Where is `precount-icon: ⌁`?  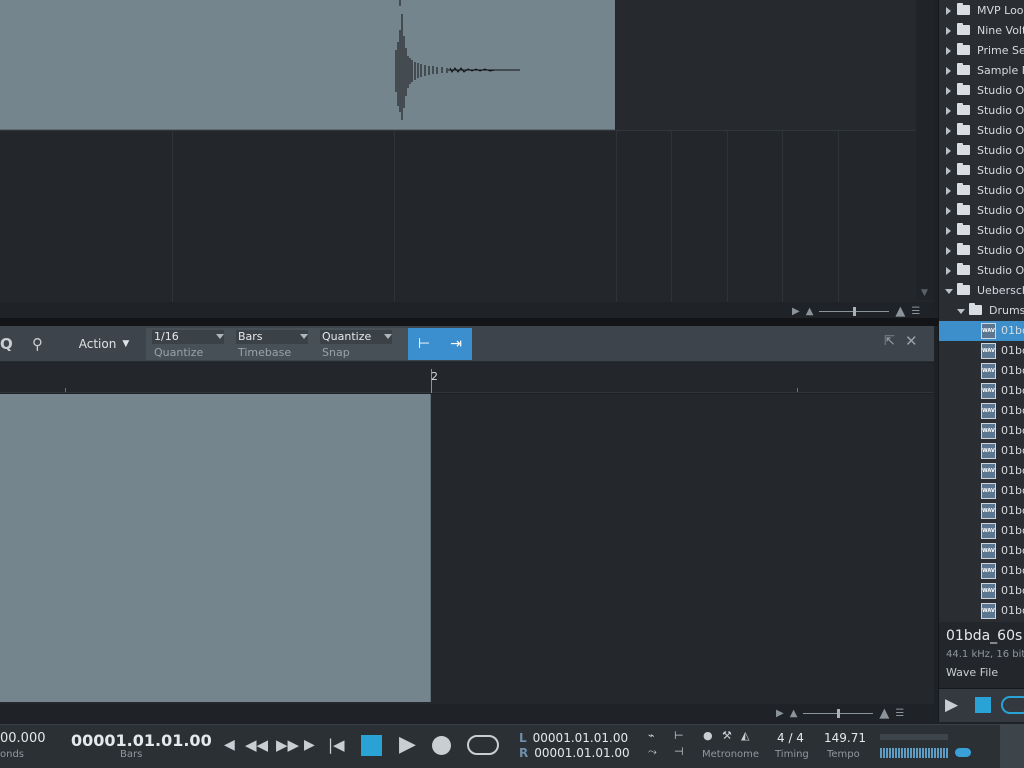 precount-icon: ⌁ is located at coordinates (651, 735).